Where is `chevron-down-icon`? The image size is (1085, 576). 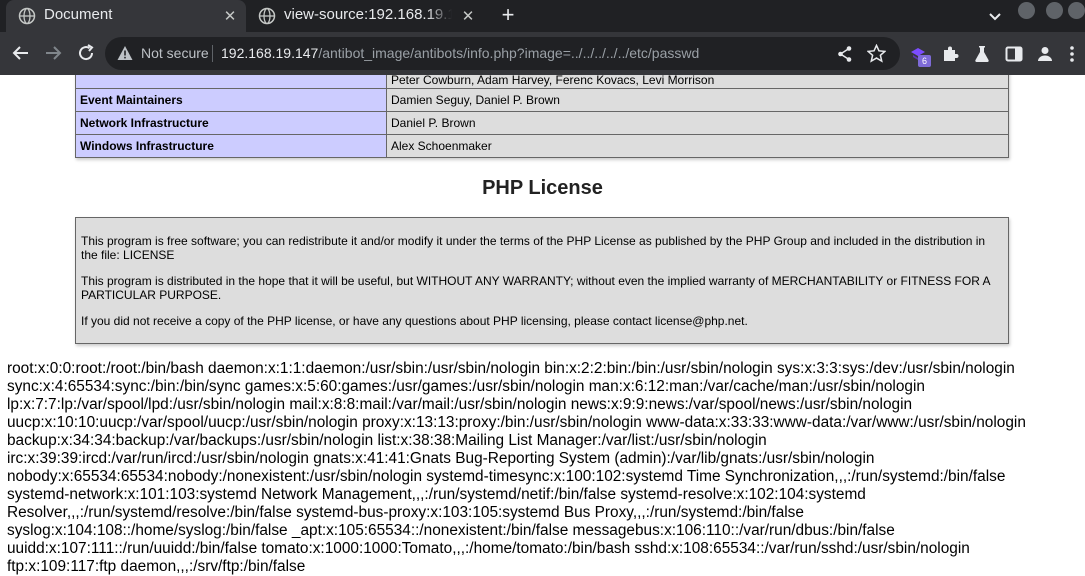
chevron-down-icon is located at coordinates (995, 17).